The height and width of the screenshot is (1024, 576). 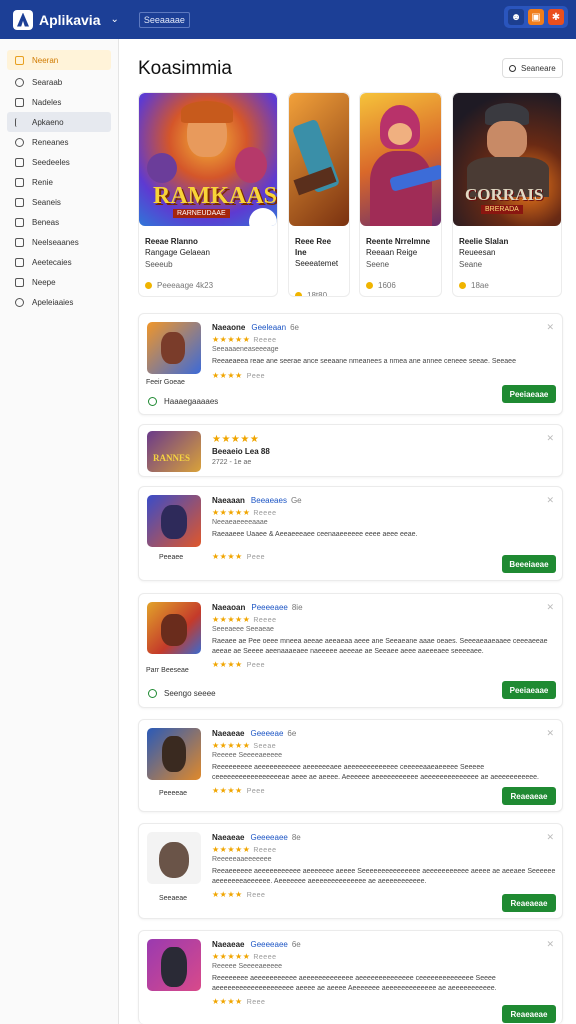 What do you see at coordinates (378, 264) in the screenshot?
I see `featured-subtitle: Seene` at bounding box center [378, 264].